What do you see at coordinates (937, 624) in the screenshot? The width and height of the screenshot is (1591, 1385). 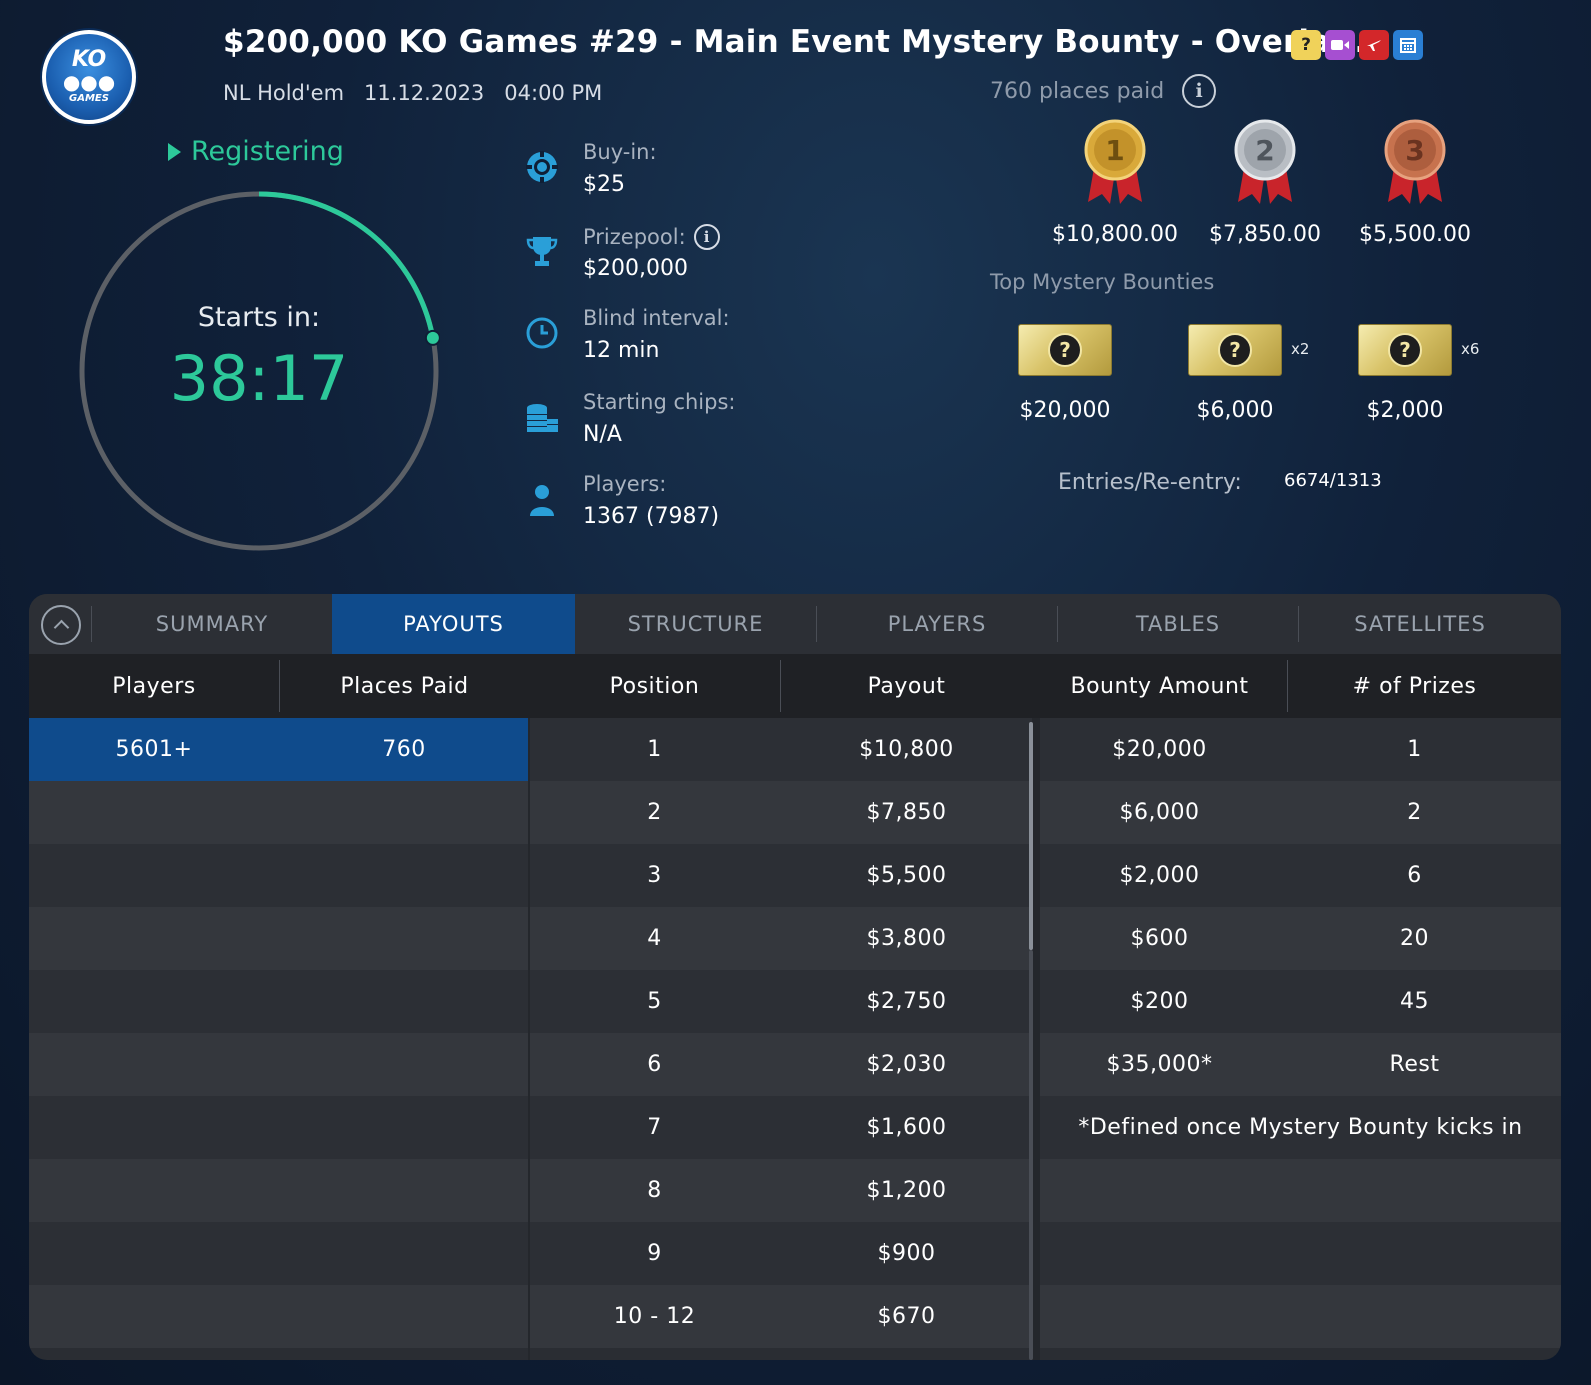 I see `tab-players: PLAYERS` at bounding box center [937, 624].